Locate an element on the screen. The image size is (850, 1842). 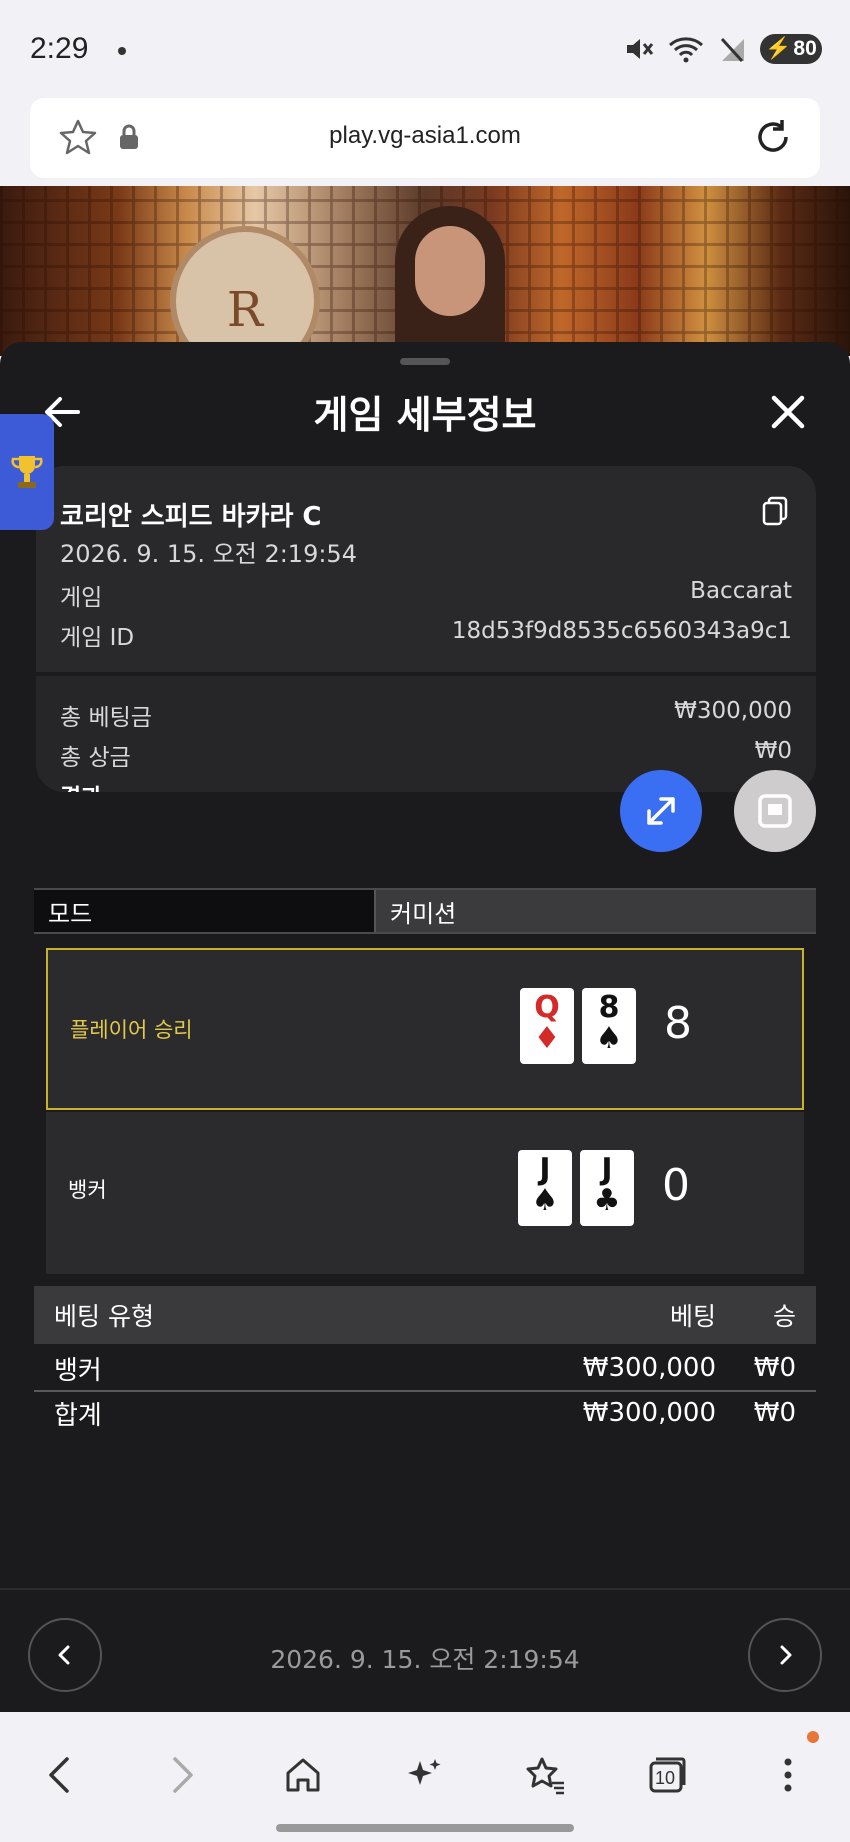
info-row-total-bet: 총 베팅금 ₩300,000 is located at coordinates (426, 714).